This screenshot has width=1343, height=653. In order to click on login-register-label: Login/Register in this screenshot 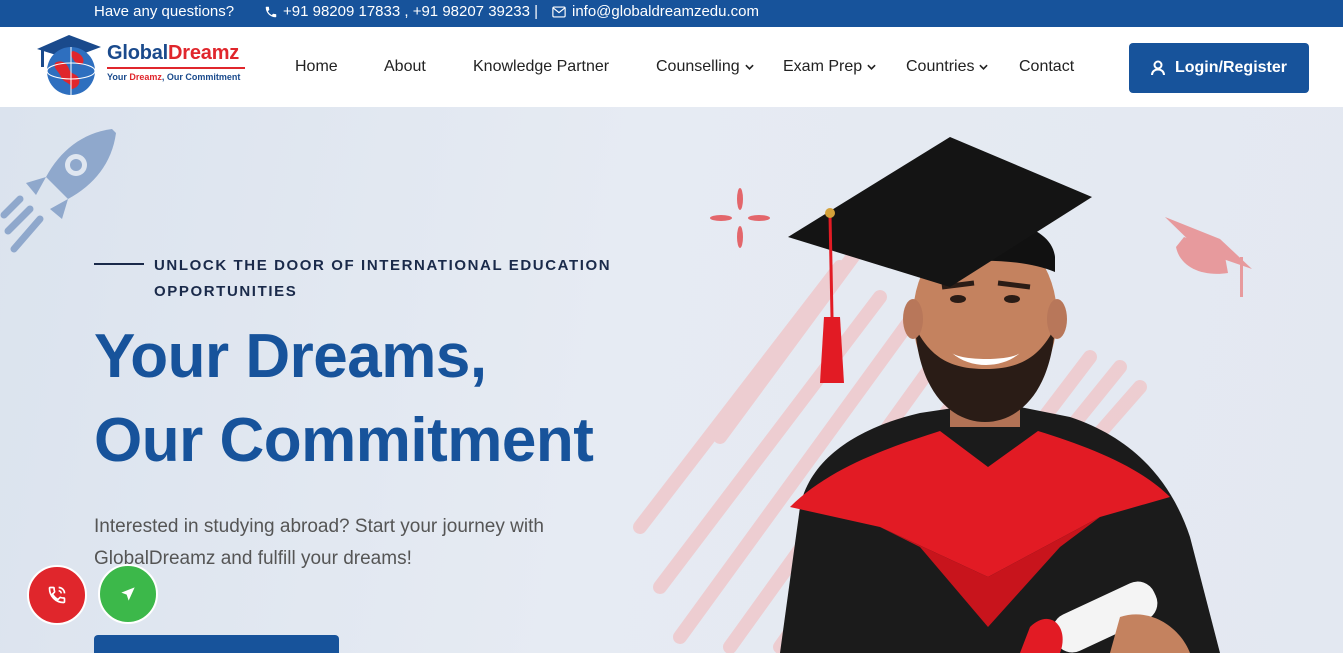, I will do `click(1230, 67)`.